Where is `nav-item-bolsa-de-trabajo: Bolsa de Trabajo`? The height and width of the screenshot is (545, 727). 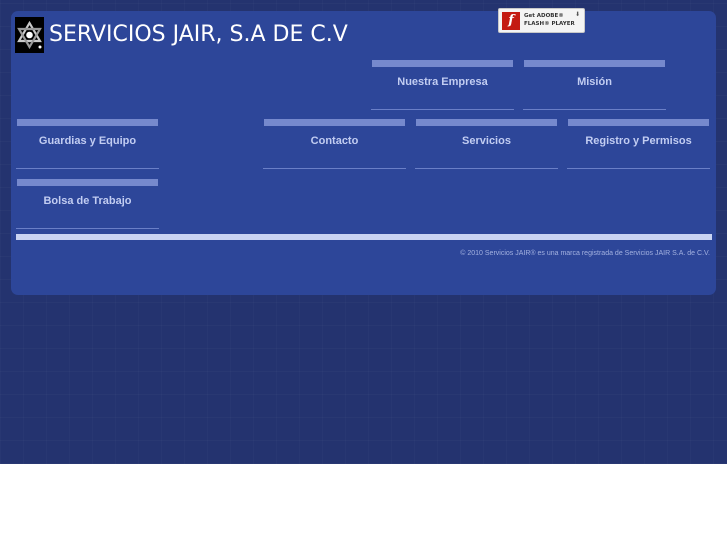 nav-item-bolsa-de-trabajo: Bolsa de Trabajo is located at coordinates (87, 204).